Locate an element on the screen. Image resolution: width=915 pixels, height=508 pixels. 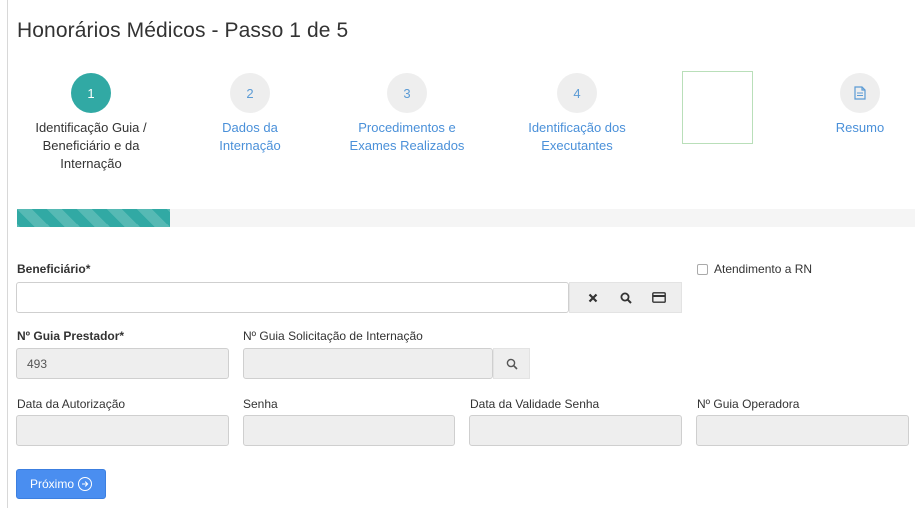
wizard-step-resumo: Resumo is located at coordinates (860, 105).